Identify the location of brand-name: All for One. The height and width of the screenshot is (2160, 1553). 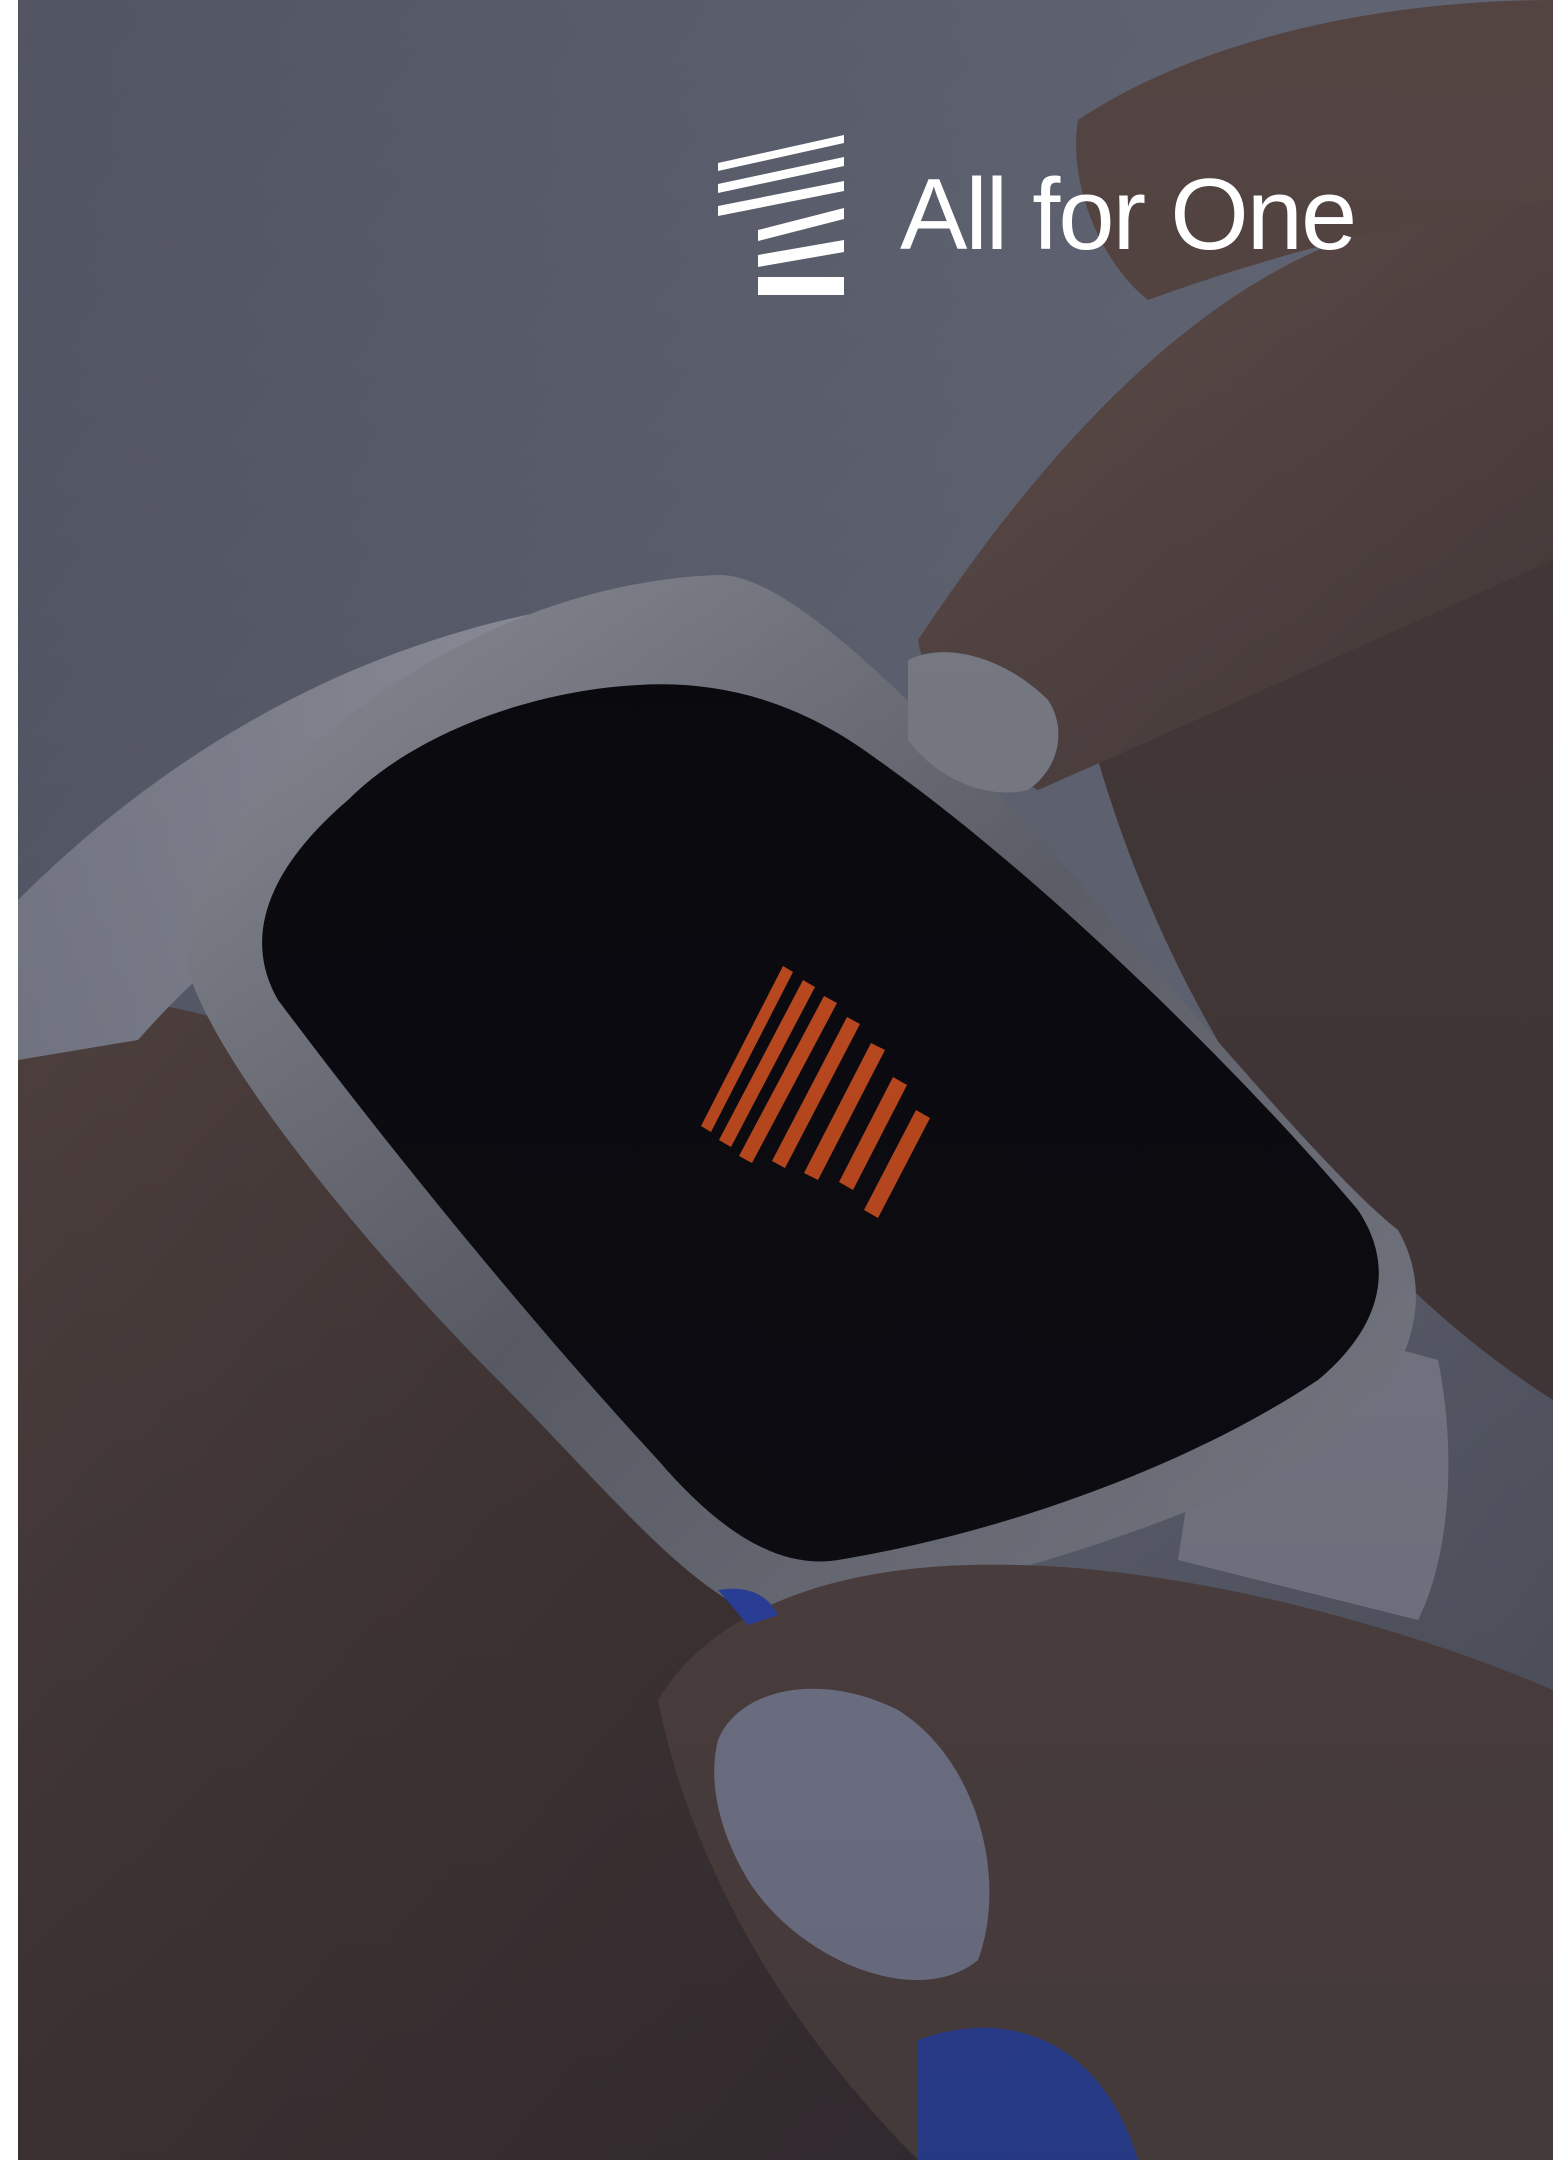
(1128, 214).